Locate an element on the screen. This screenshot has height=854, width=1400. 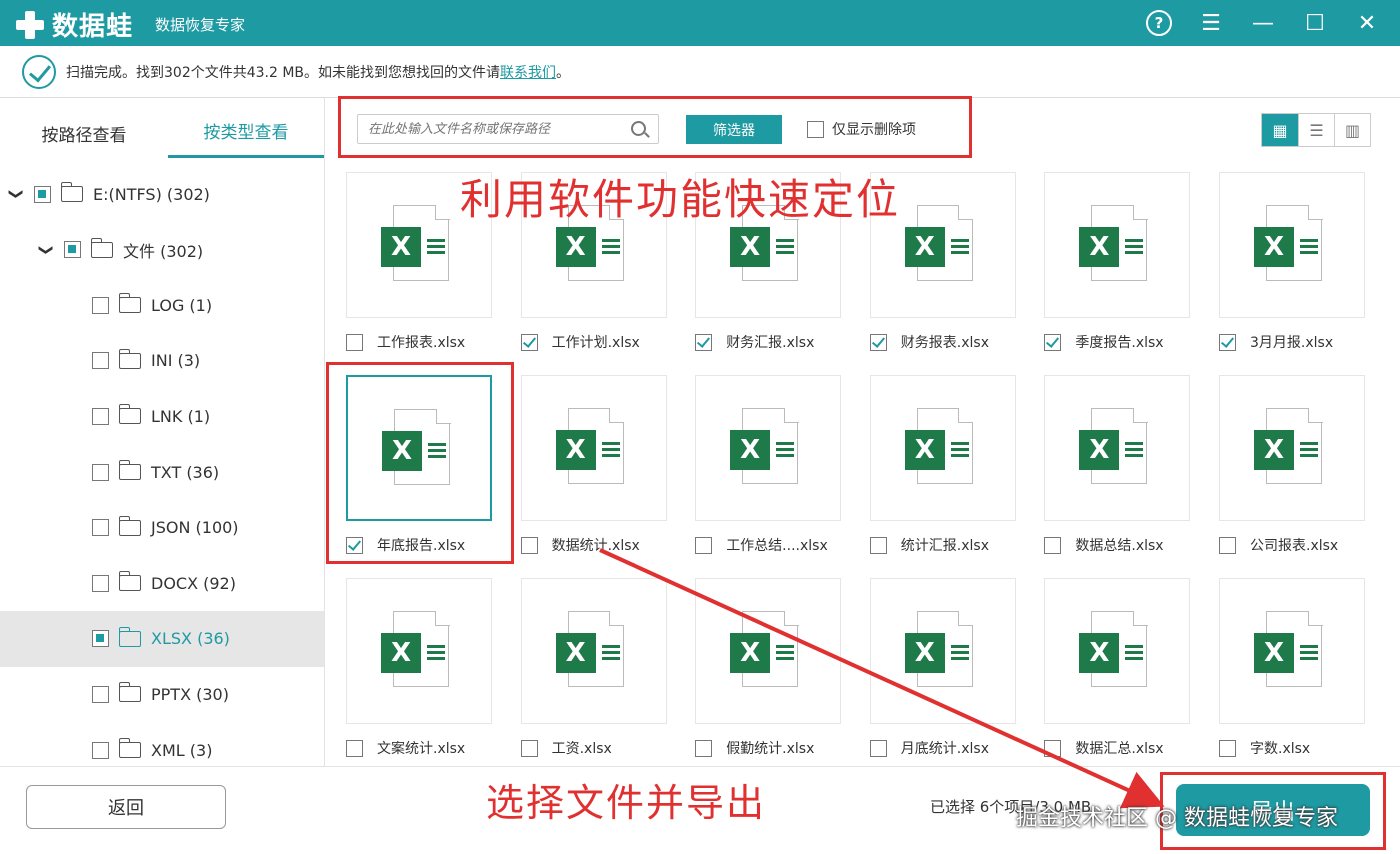
file-item: X 工资.xlsx is located at coordinates (593, 670).